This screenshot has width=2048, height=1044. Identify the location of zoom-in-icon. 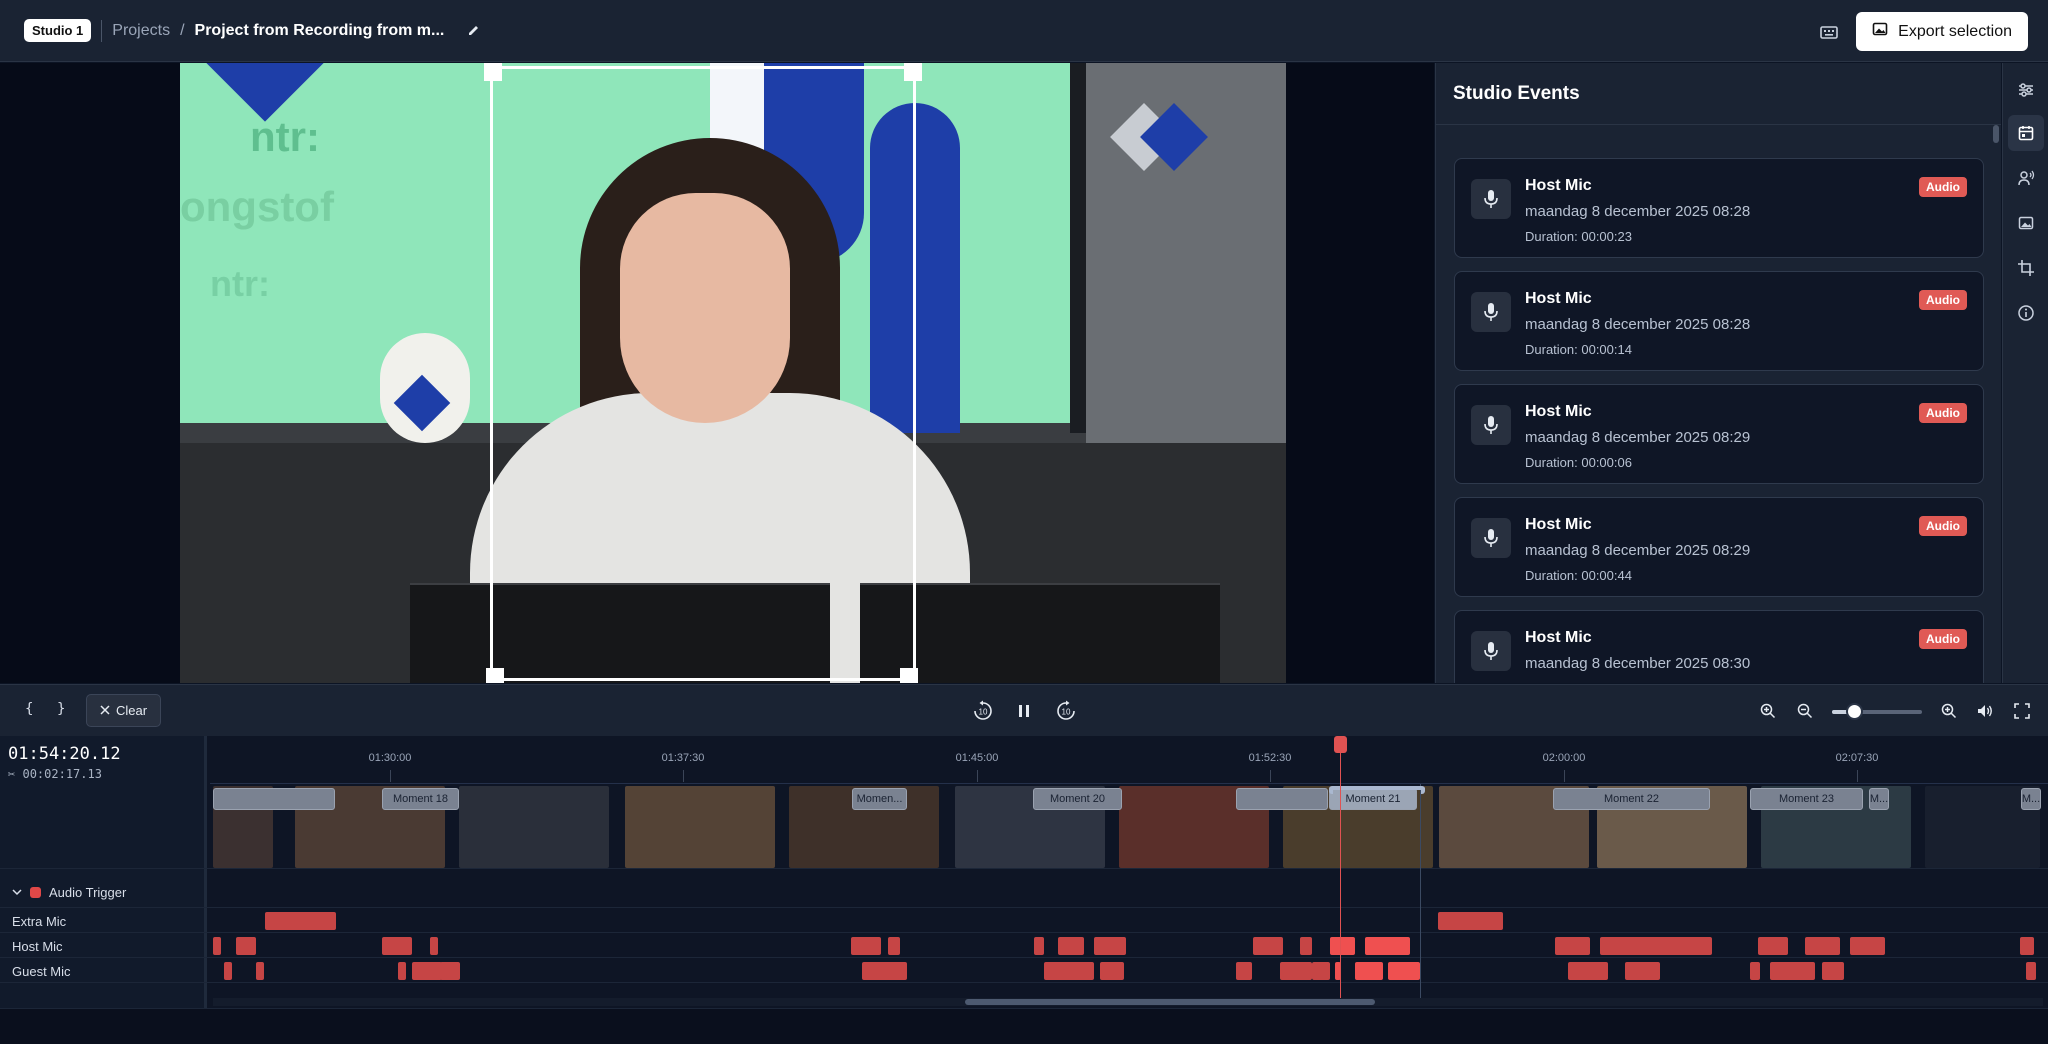
(1768, 711).